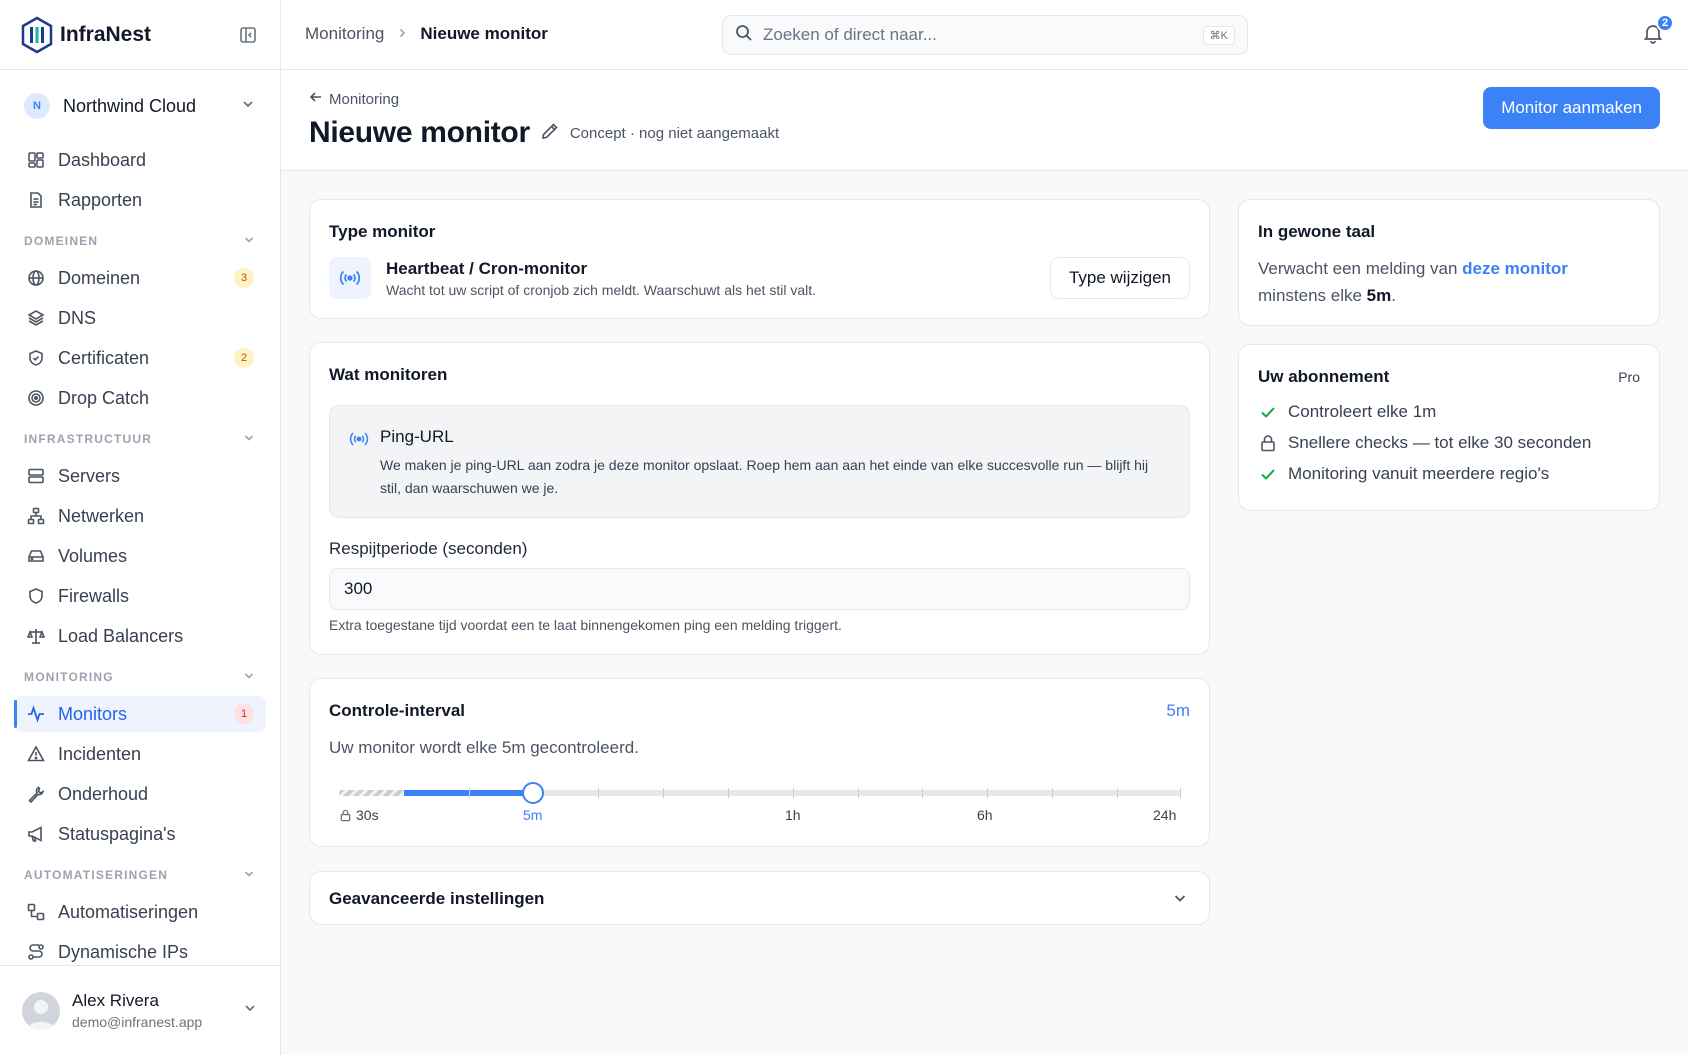 The image size is (1688, 1055). Describe the element at coordinates (94, 595) in the screenshot. I see `sidebar-item-label: Firewalls` at that location.